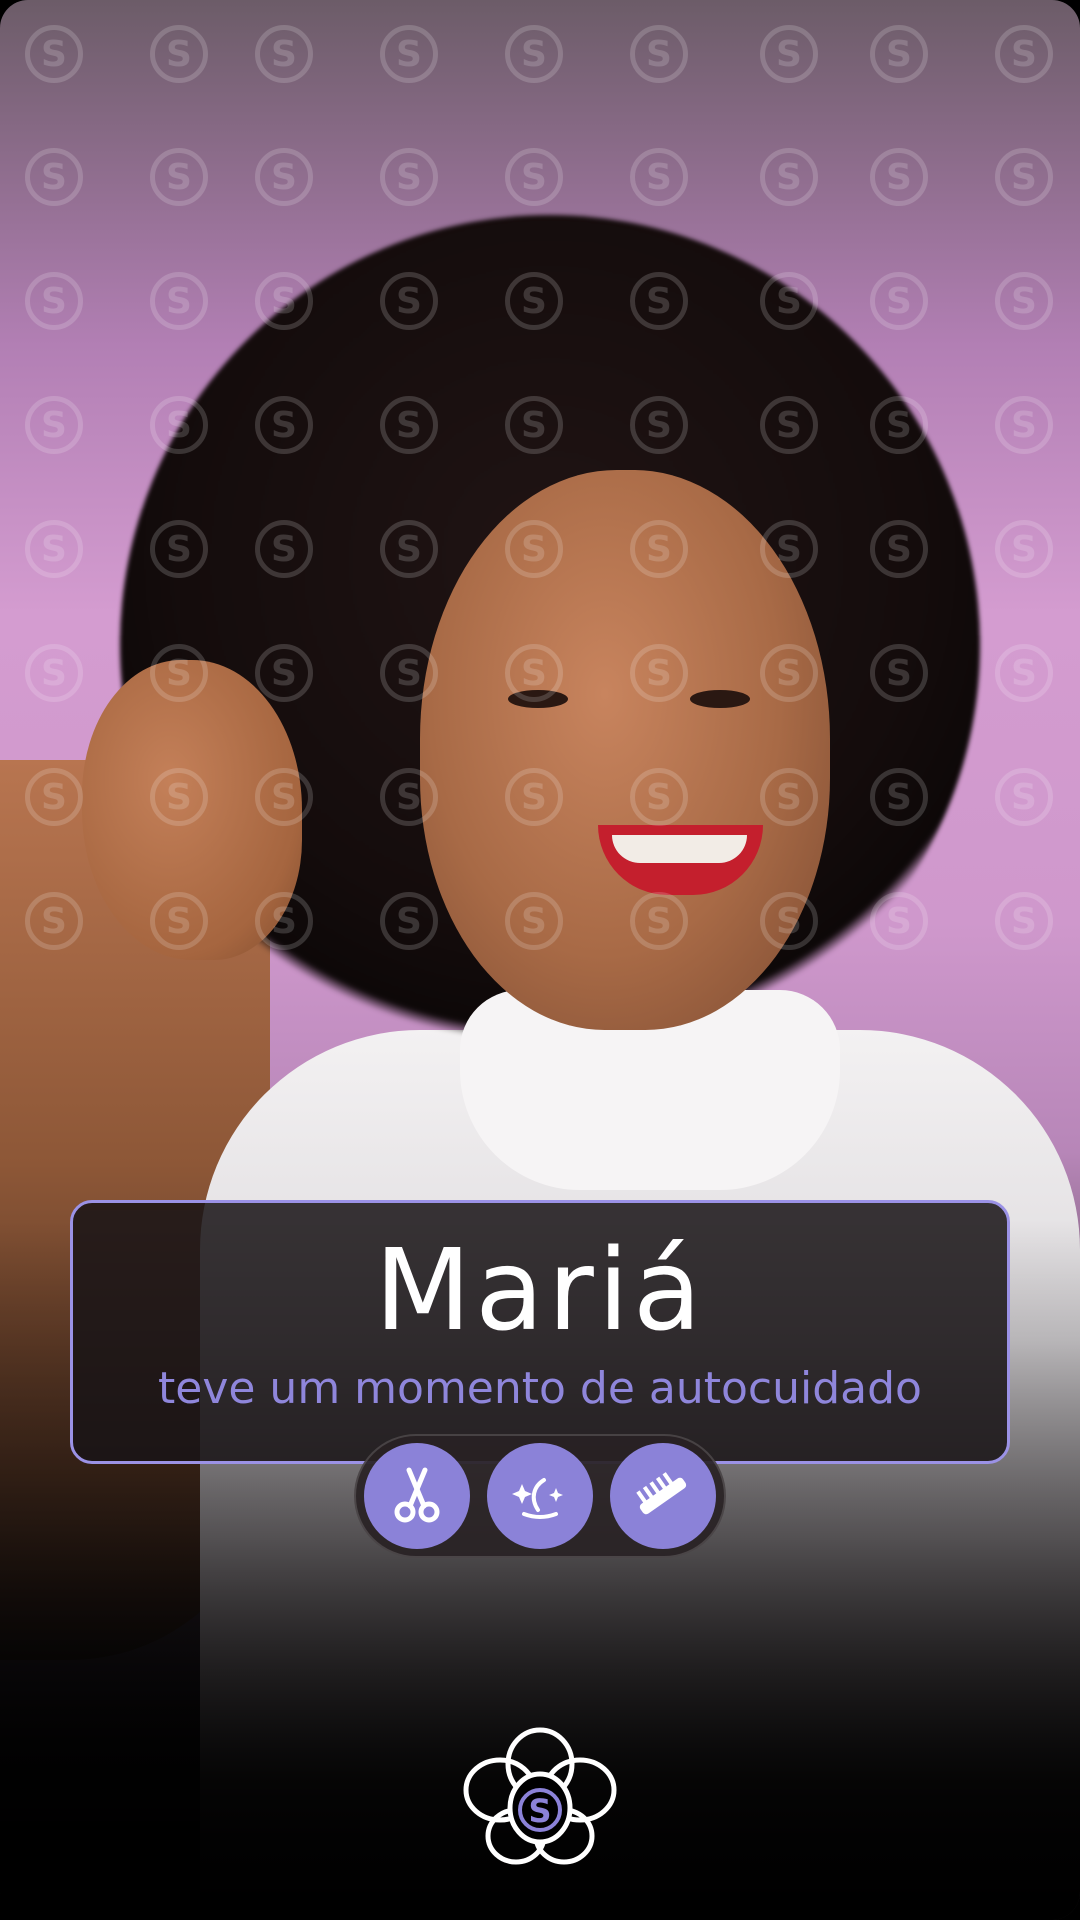 This screenshot has width=1080, height=1920. I want to click on photo-face, so click(625, 750).